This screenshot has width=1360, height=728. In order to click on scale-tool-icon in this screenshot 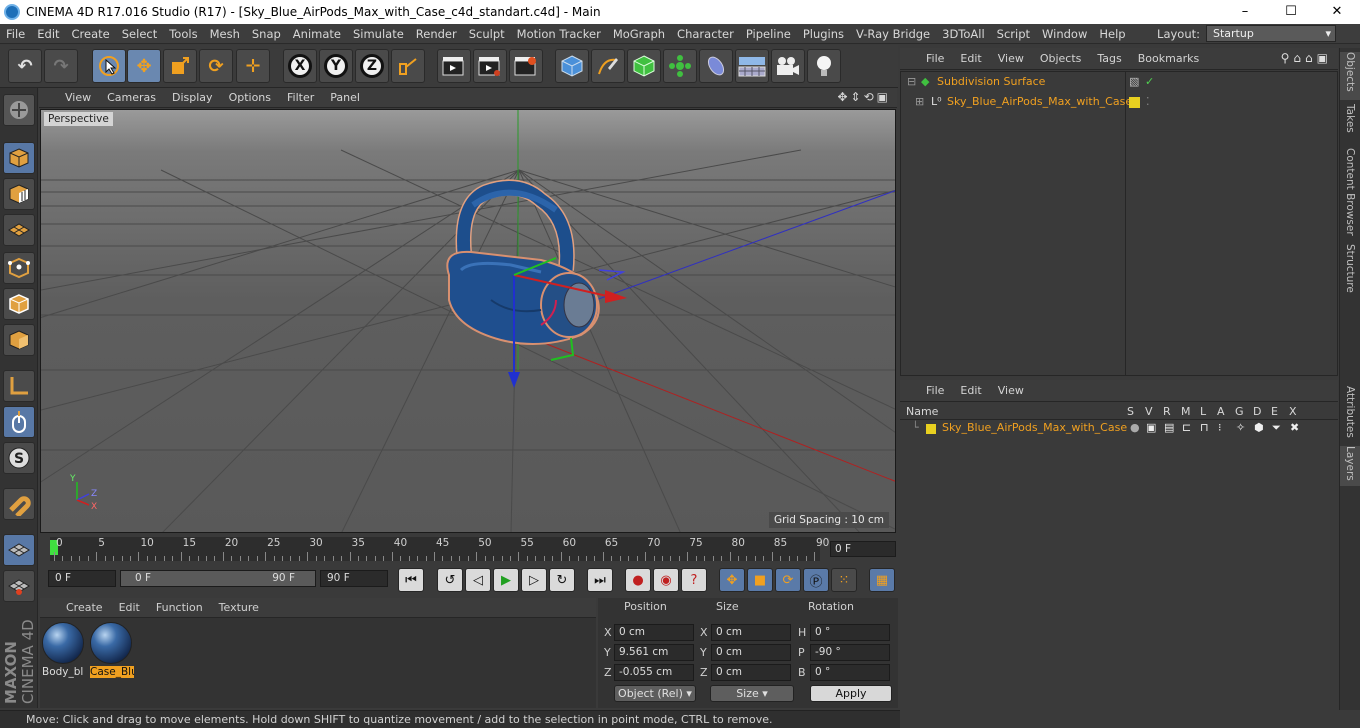, I will do `click(180, 66)`.